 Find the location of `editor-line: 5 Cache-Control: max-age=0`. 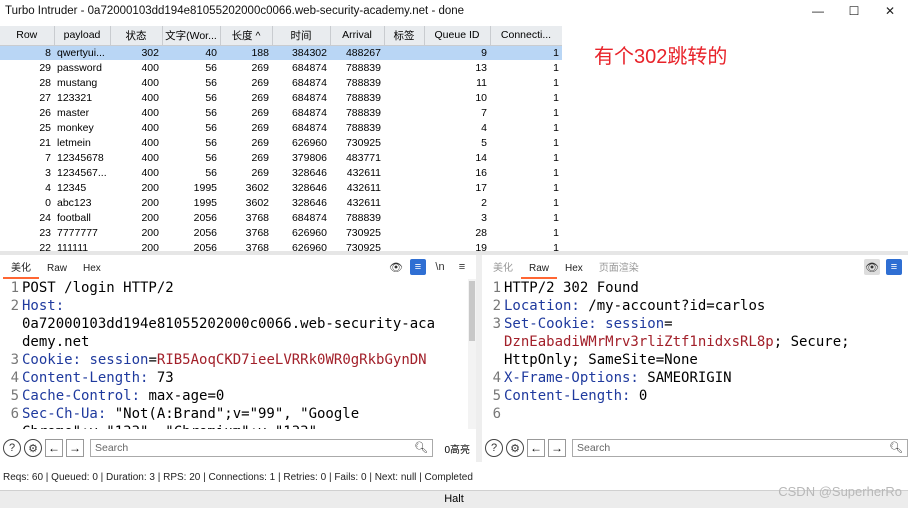

editor-line: 5 Cache-Control: max-age=0 is located at coordinates (234, 396).